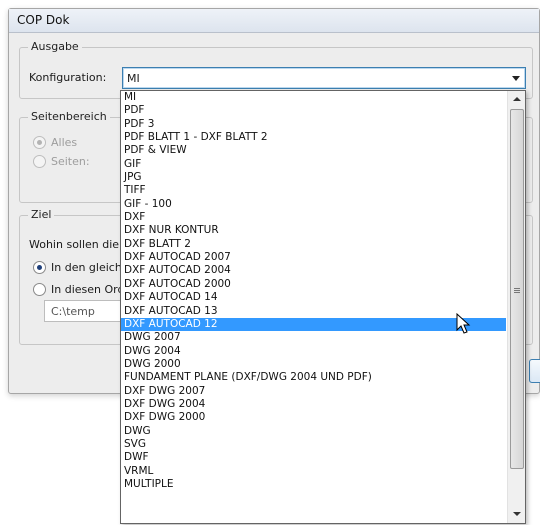  Describe the element at coordinates (313, 324) in the screenshot. I see `dropdown-option: DXF AUTOCAD 12` at that location.